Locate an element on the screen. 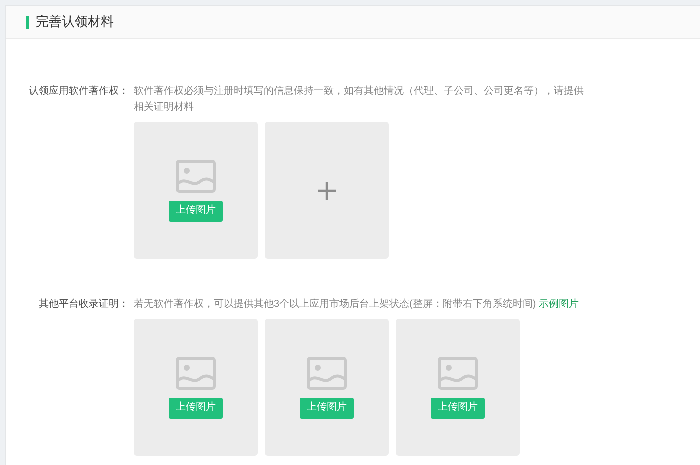  field-hint: 软件著作权必须与注册时填写的信息保持一致，如有其他情况（代理、子公司、公司更名等），请提供相关证明材料 is located at coordinates (359, 99).